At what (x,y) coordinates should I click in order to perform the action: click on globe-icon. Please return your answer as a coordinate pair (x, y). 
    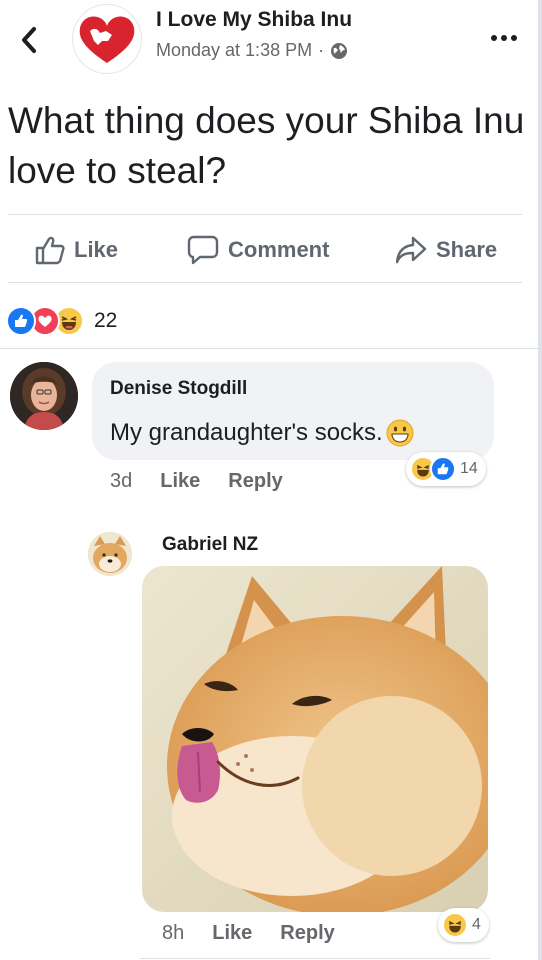
    Looking at the image, I should click on (339, 50).